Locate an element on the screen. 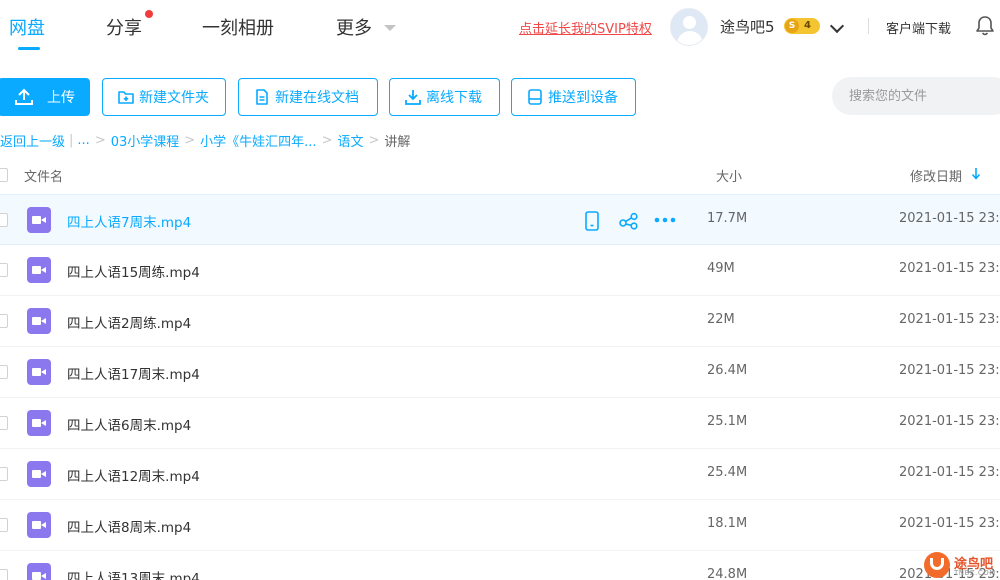 The image size is (1000, 580). search-input is located at coordinates (916, 96).